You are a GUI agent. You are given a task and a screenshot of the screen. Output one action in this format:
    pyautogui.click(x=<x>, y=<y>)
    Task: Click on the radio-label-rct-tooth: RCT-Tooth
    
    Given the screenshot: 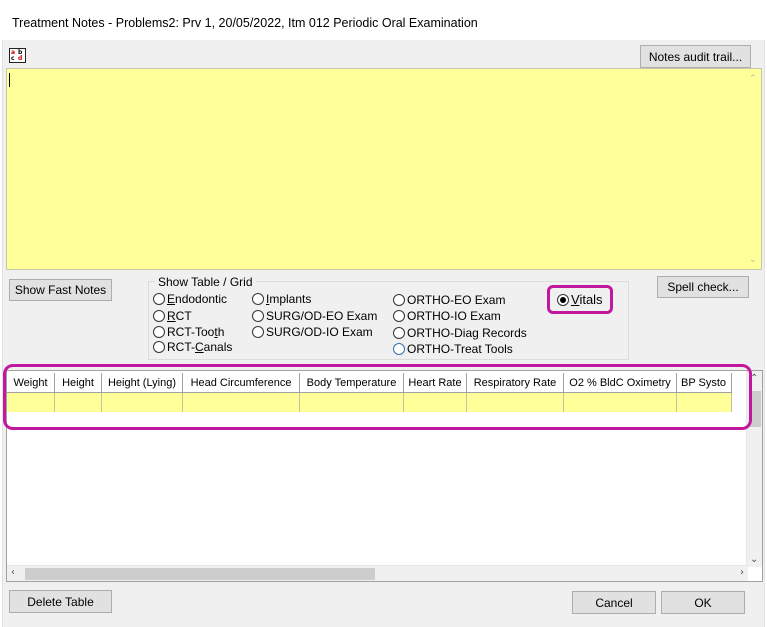 What is the action you would take?
    pyautogui.click(x=196, y=332)
    